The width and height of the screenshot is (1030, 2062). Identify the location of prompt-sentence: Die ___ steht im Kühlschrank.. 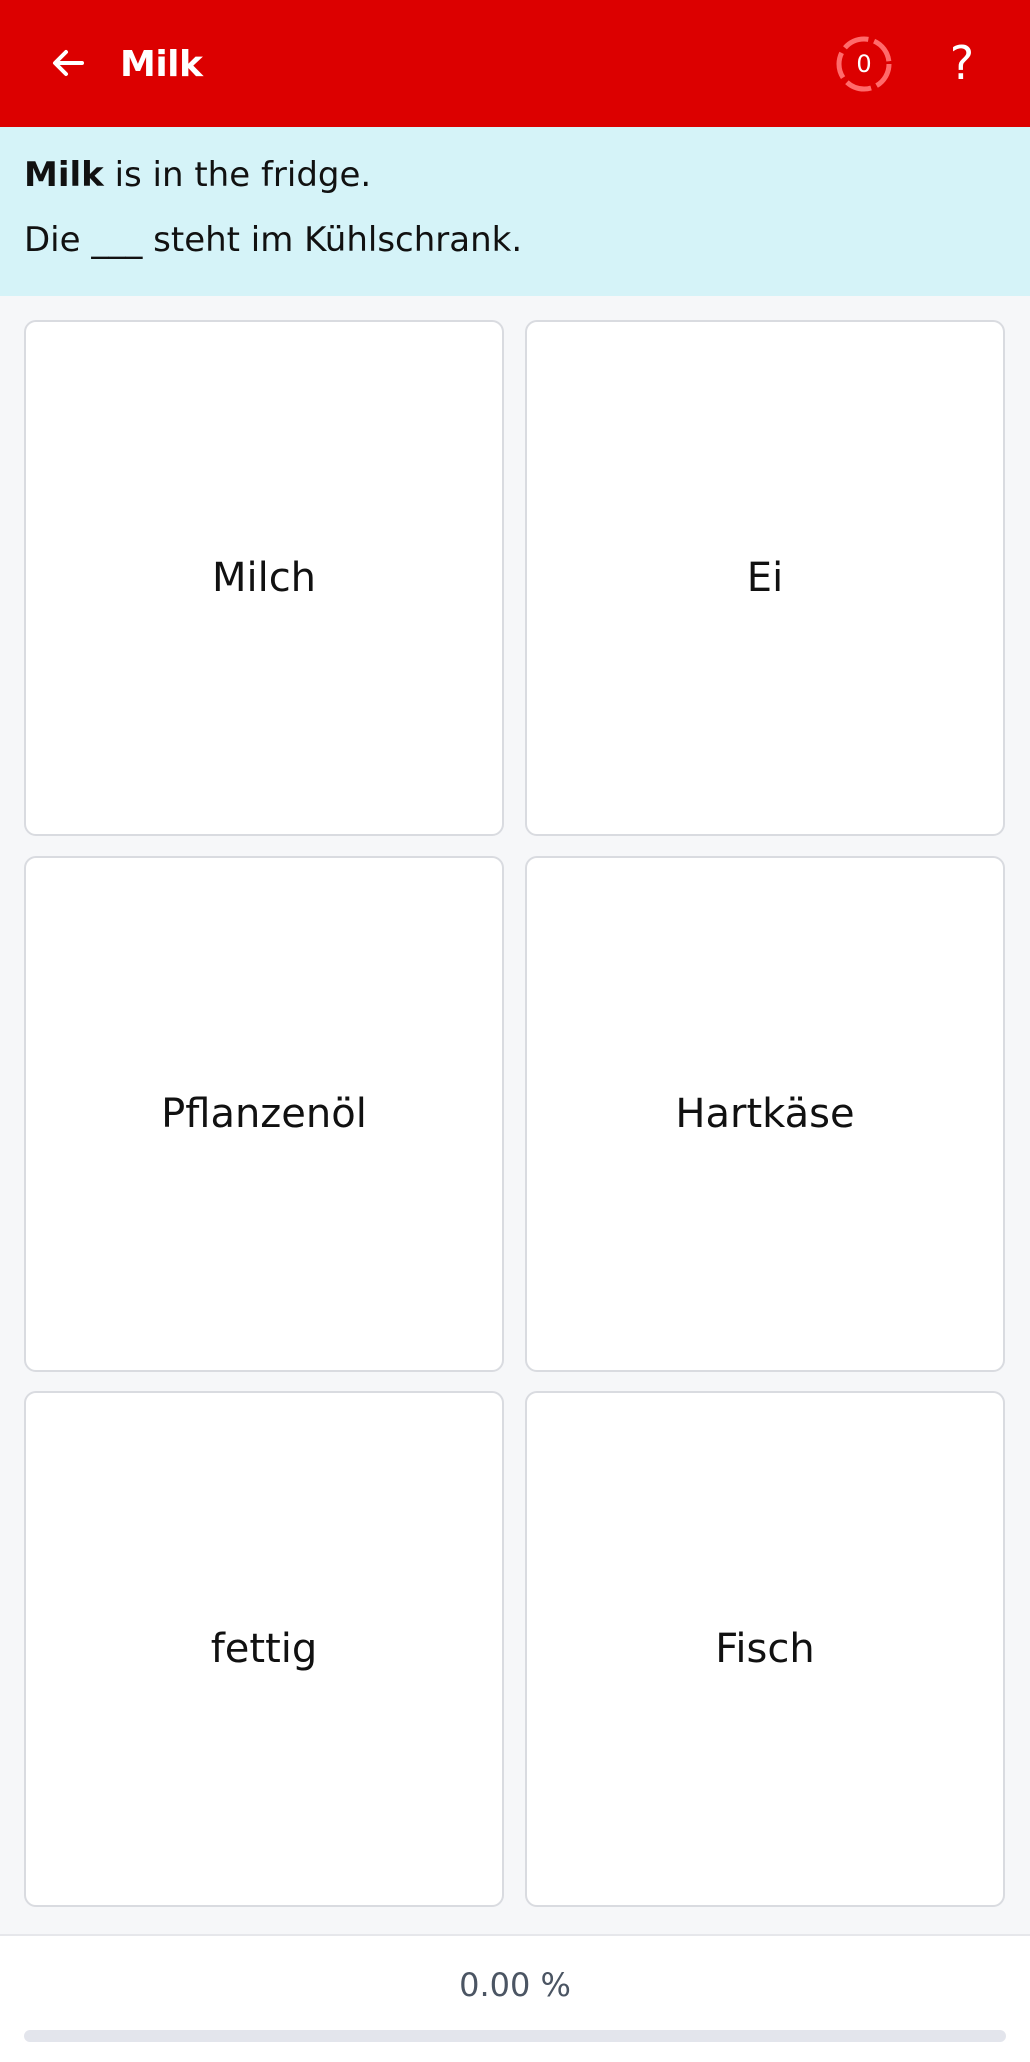
(273, 240).